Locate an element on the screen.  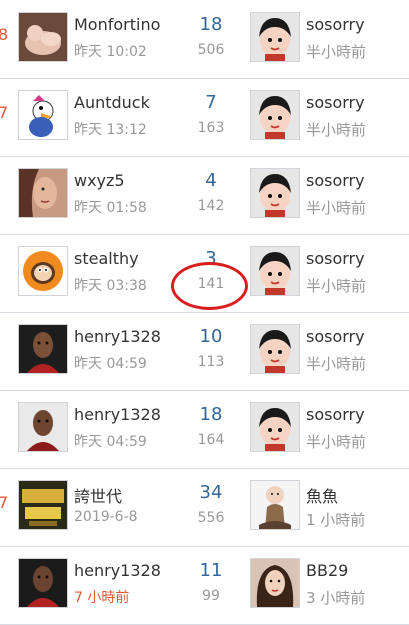
post-date: 昨天 01:58 is located at coordinates (110, 208).